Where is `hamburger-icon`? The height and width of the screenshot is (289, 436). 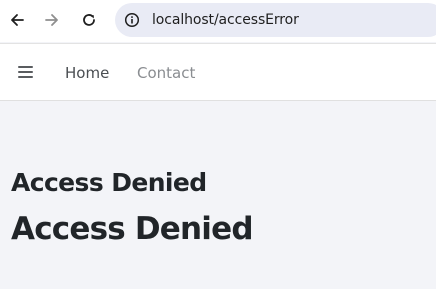 hamburger-icon is located at coordinates (26, 72).